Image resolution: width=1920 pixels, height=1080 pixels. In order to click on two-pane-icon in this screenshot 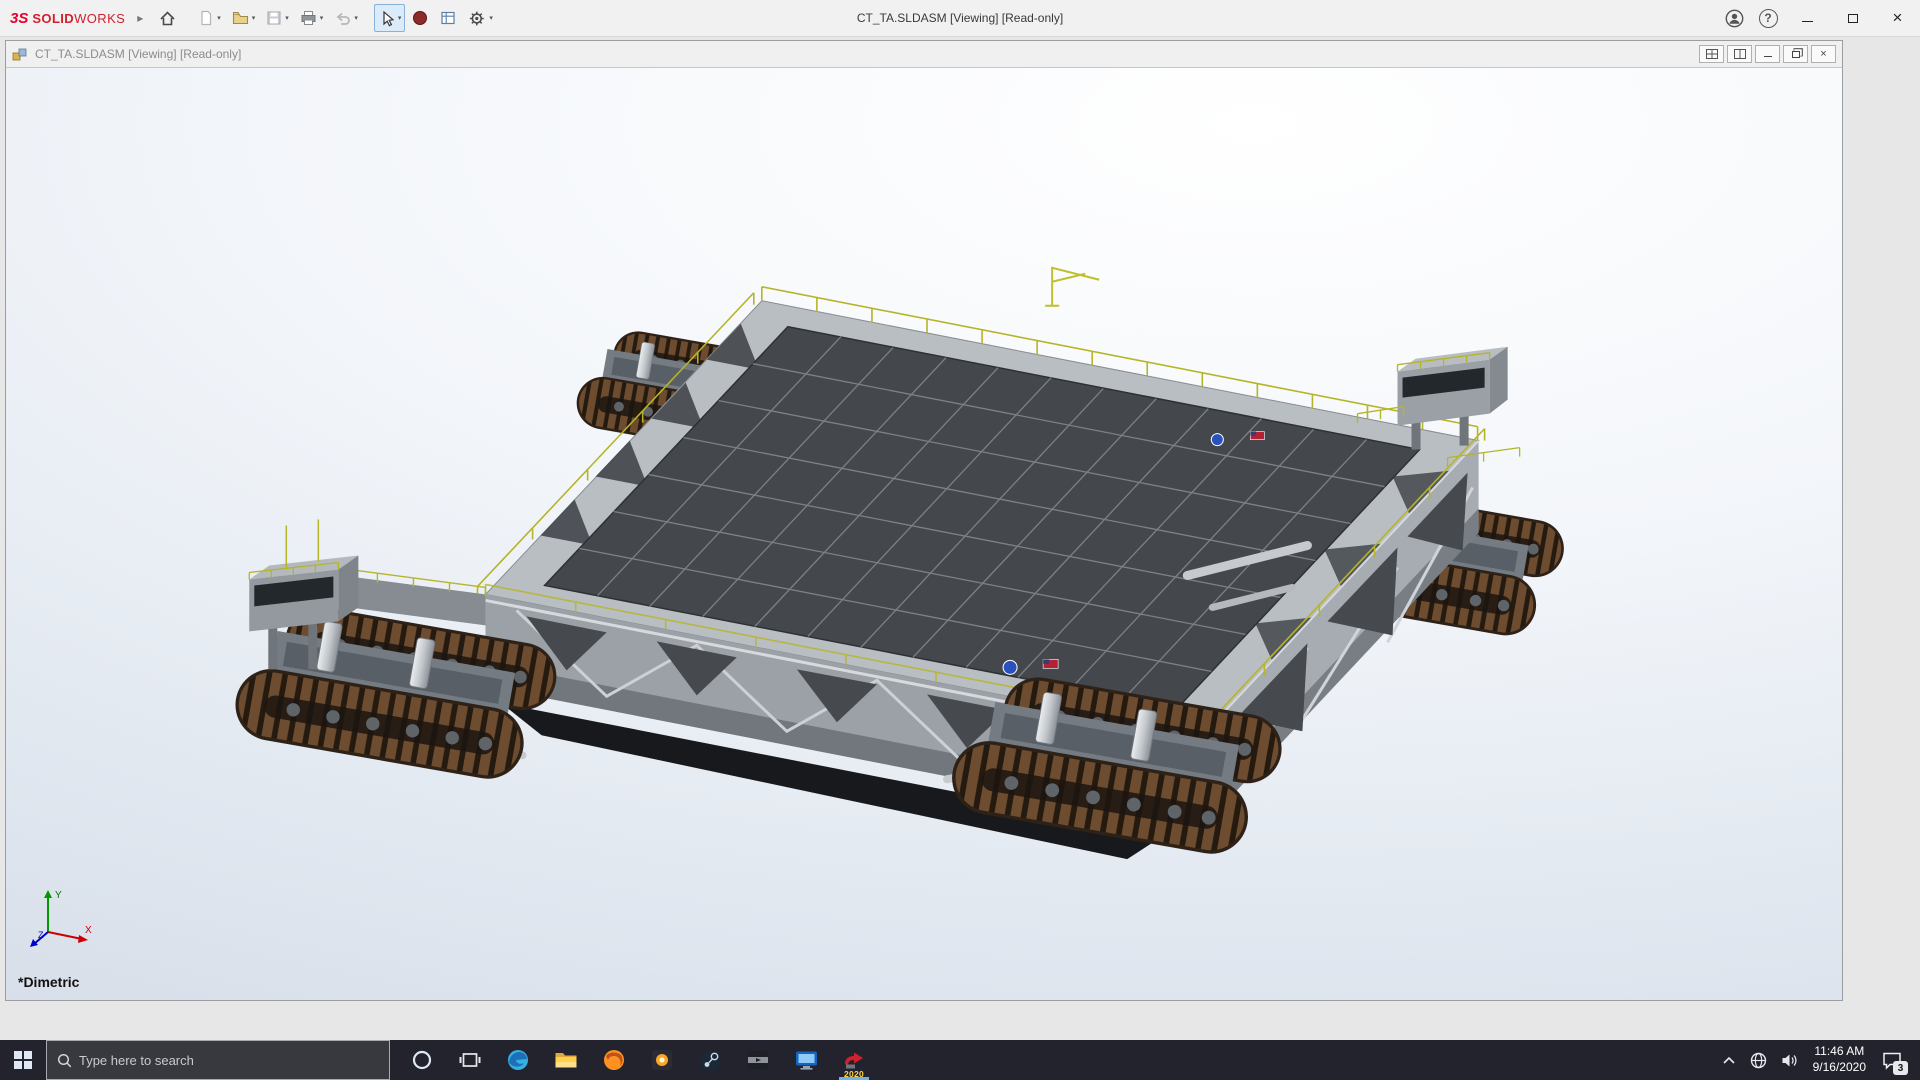, I will do `click(1739, 54)`.